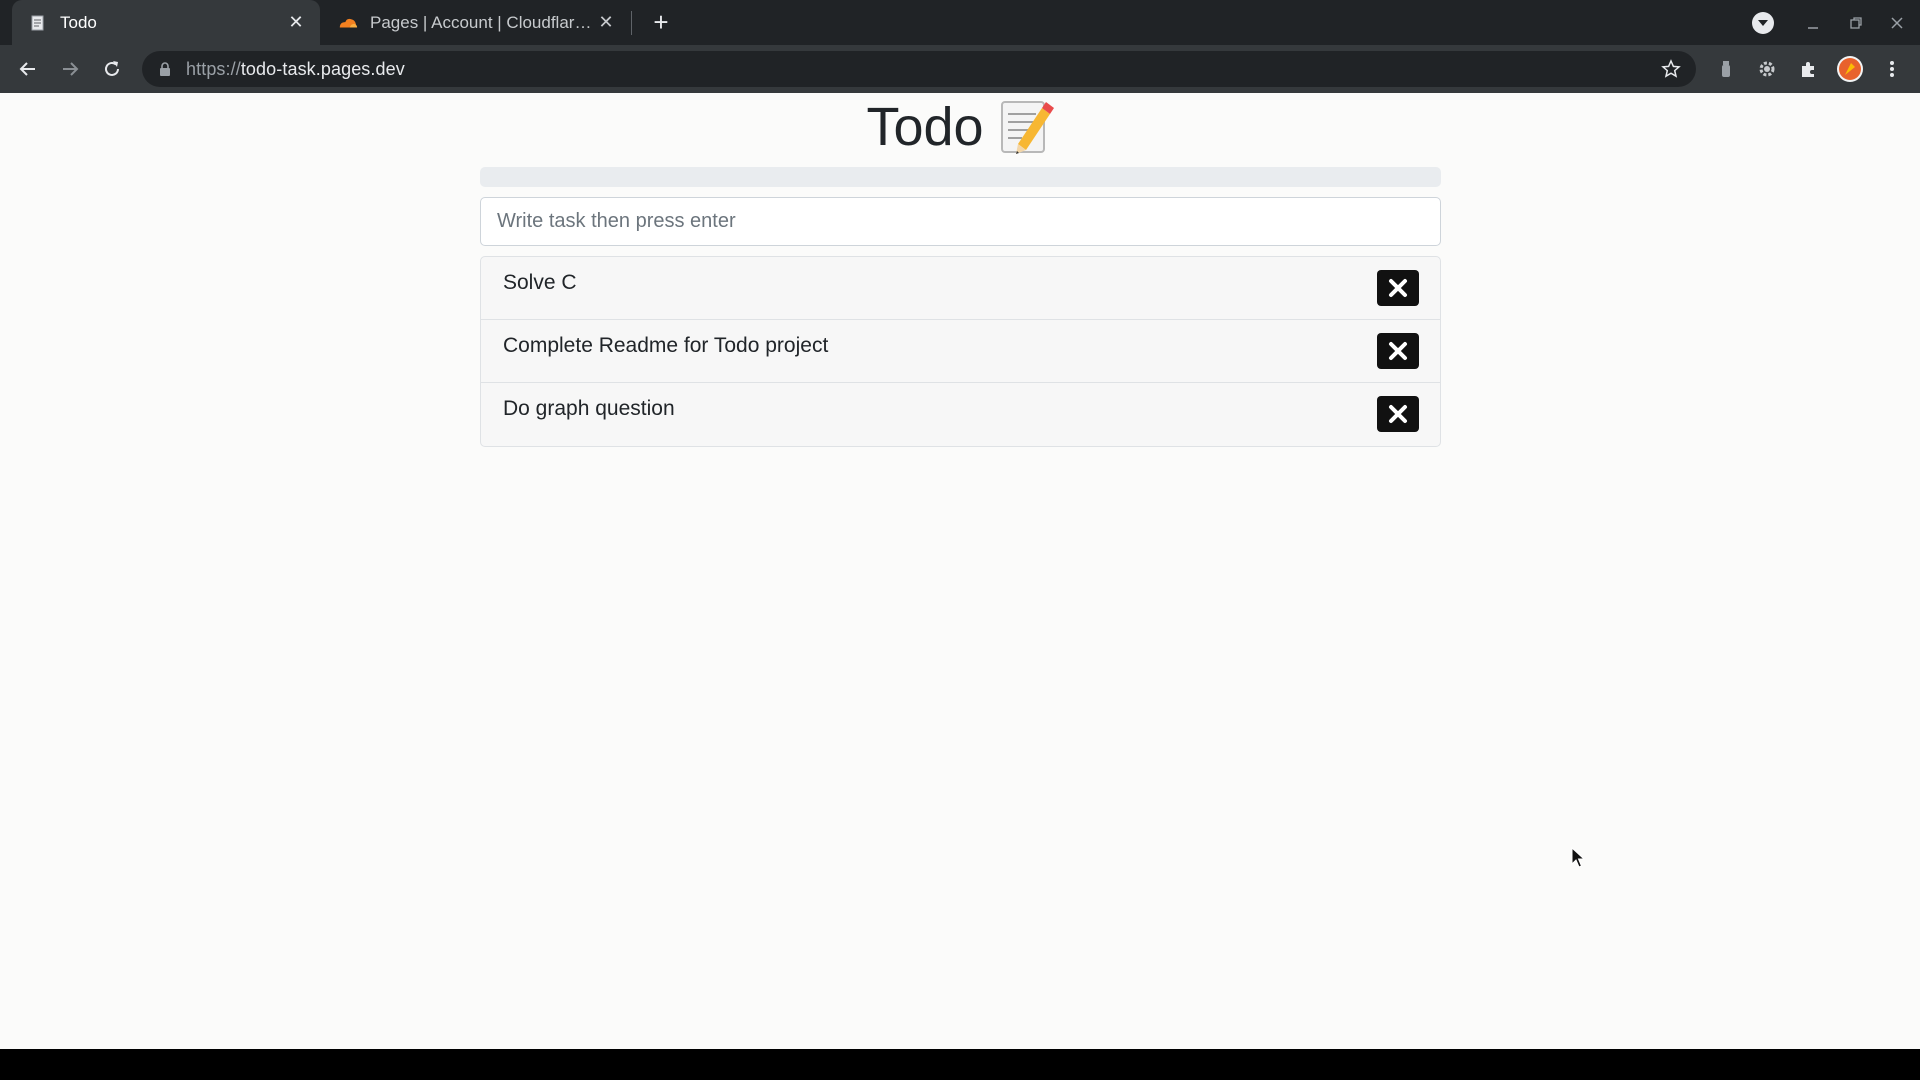  What do you see at coordinates (78, 22) in the screenshot?
I see `tab-title: Todo` at bounding box center [78, 22].